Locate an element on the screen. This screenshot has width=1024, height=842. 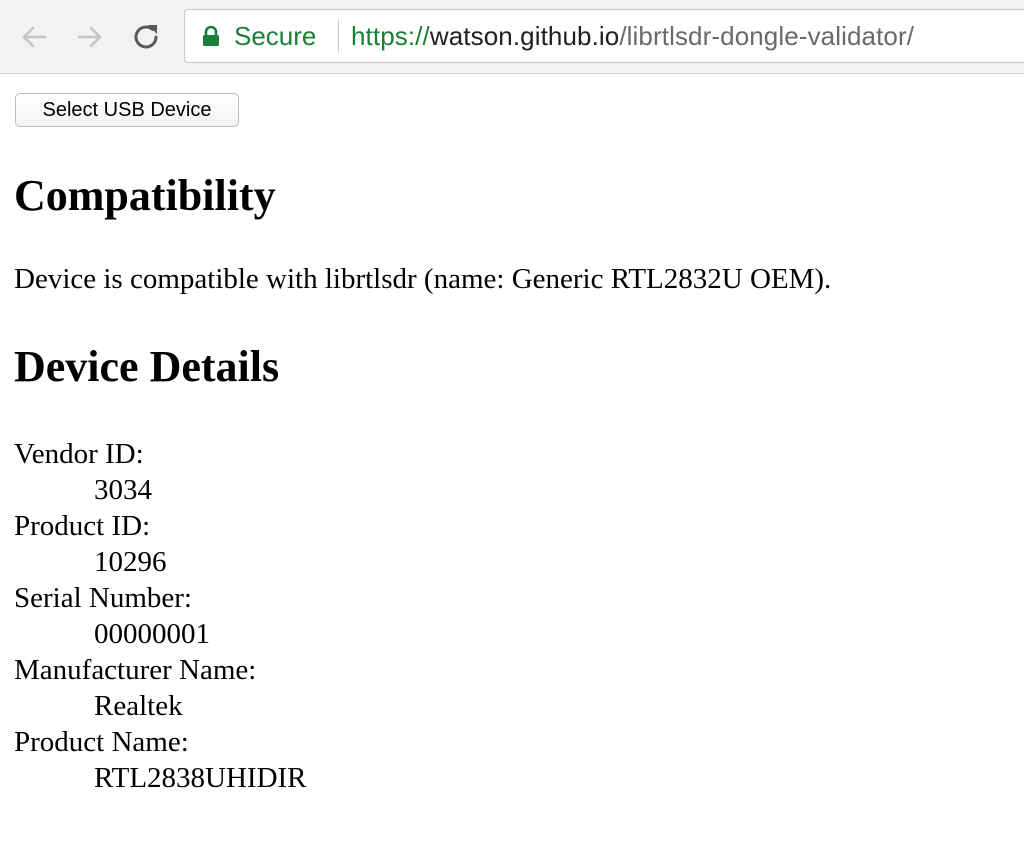
url-host: watson.github.io is located at coordinates (524, 36).